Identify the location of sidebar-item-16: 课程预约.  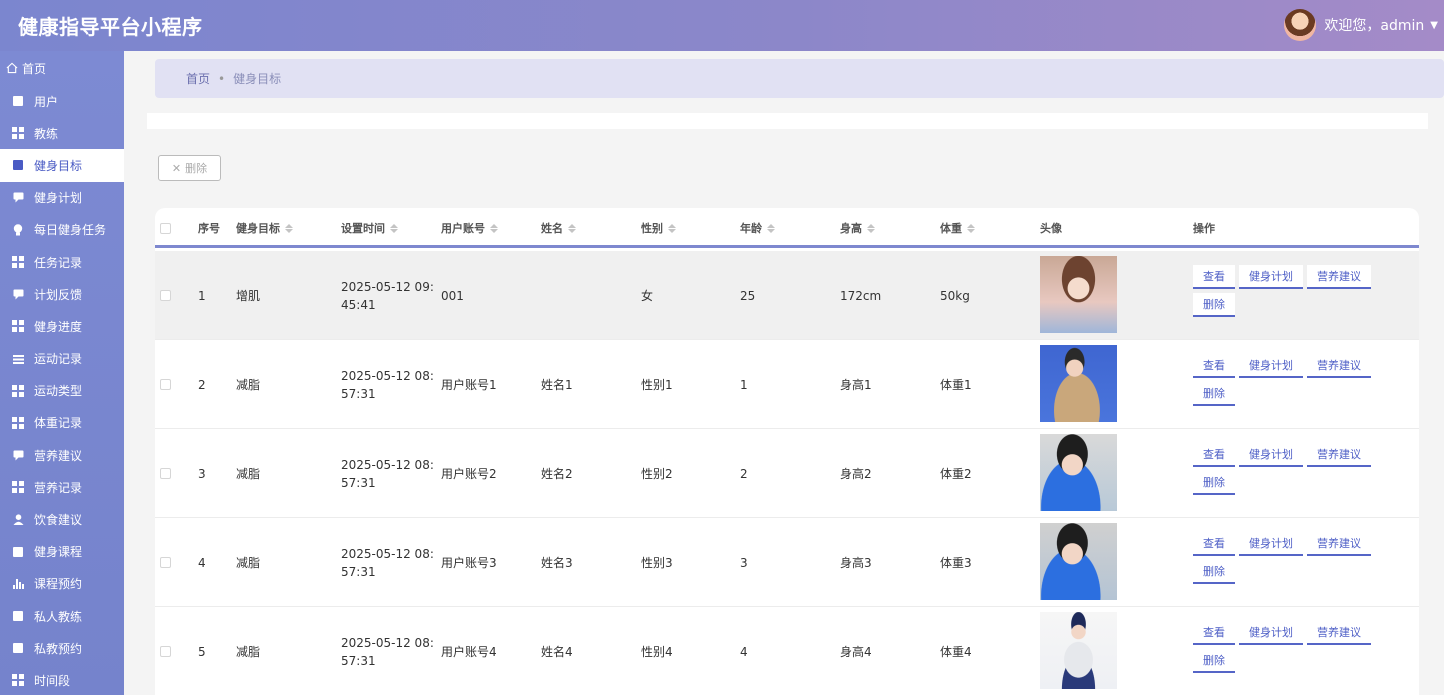
(62, 584).